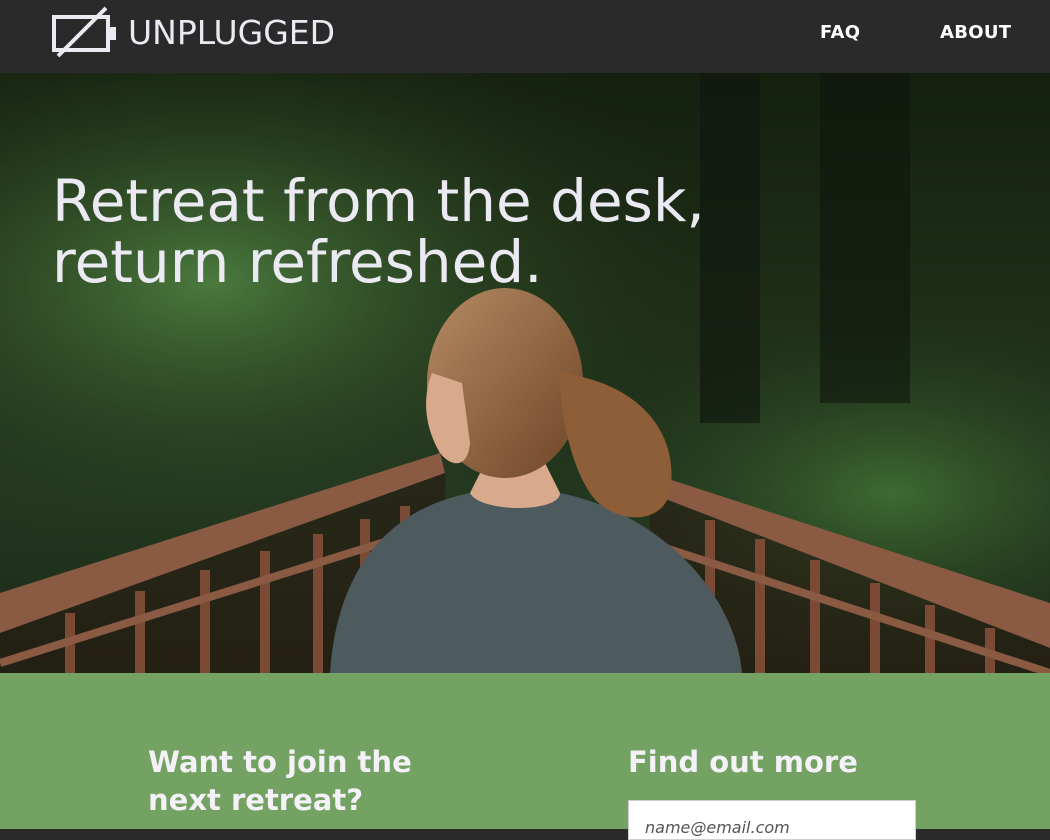  What do you see at coordinates (840, 32) in the screenshot?
I see `nav-link-faq: FAQ` at bounding box center [840, 32].